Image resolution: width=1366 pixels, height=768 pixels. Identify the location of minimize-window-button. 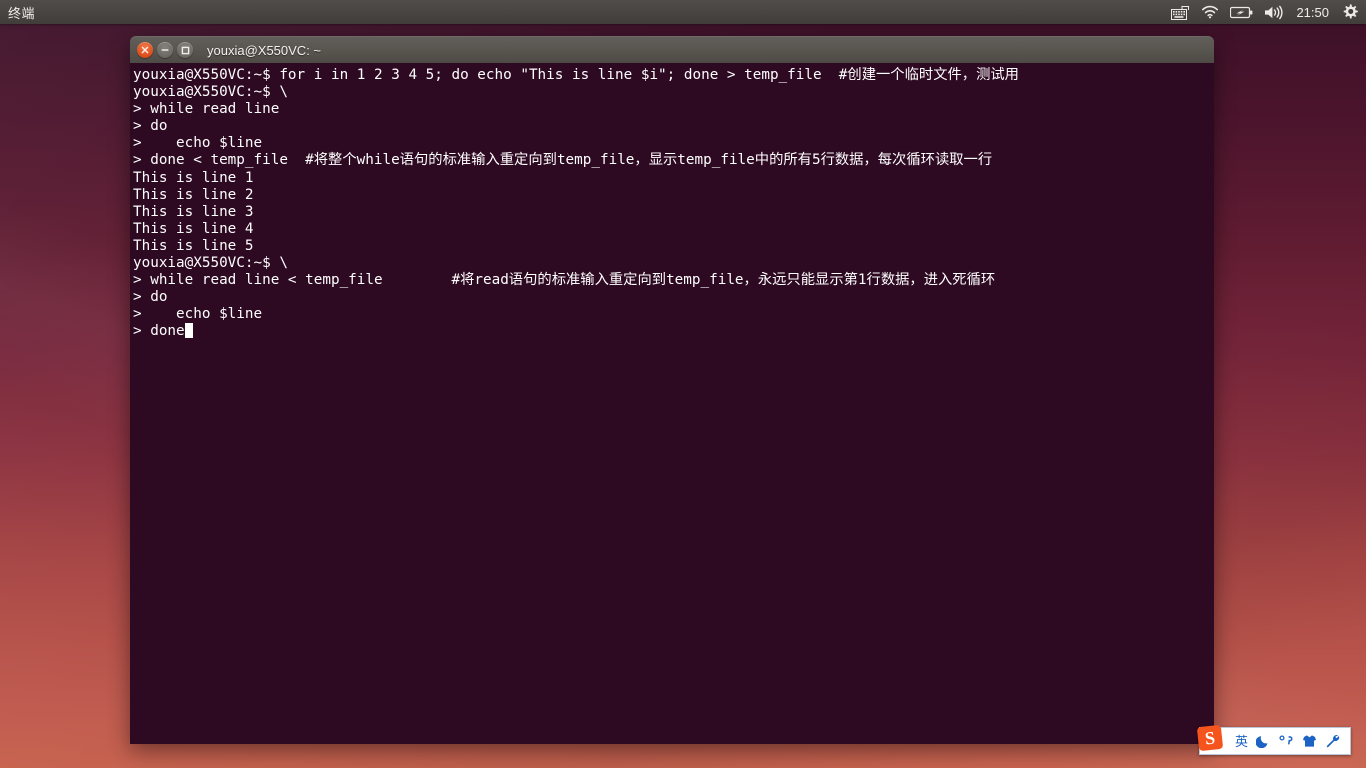
(165, 50).